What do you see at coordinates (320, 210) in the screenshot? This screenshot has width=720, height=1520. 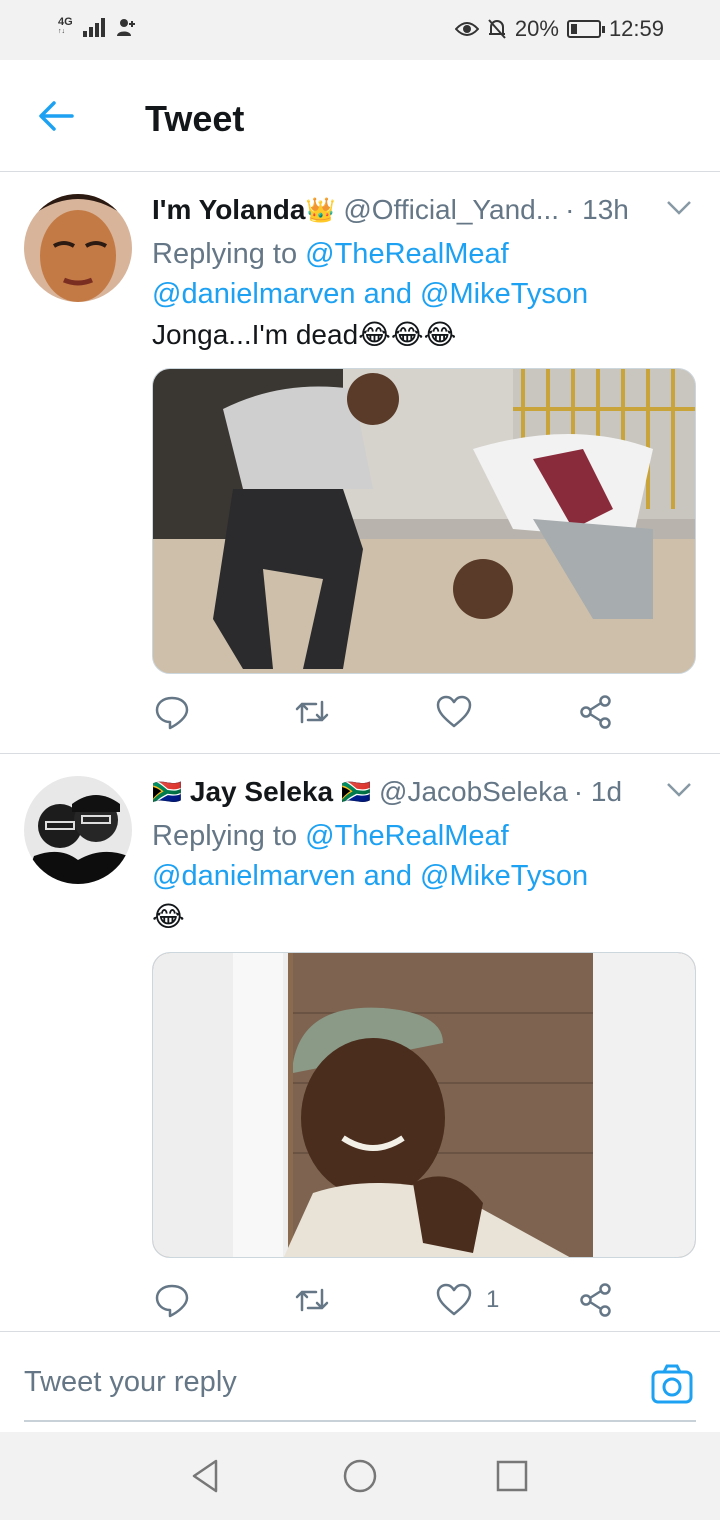 I see `crown-emoji: 👑` at bounding box center [320, 210].